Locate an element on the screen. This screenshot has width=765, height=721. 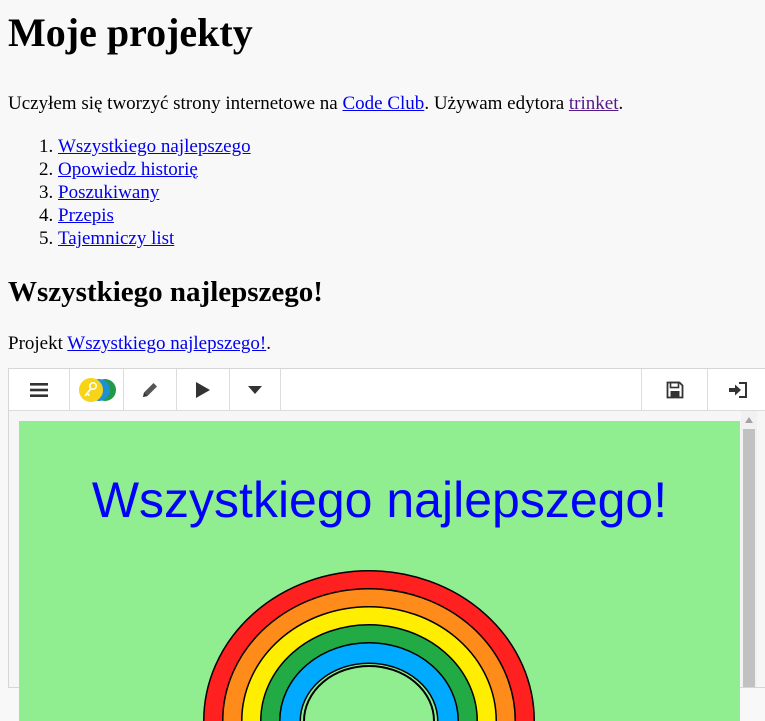
project-link-opowiedz-historie: Opowiedz historię is located at coordinates (128, 169).